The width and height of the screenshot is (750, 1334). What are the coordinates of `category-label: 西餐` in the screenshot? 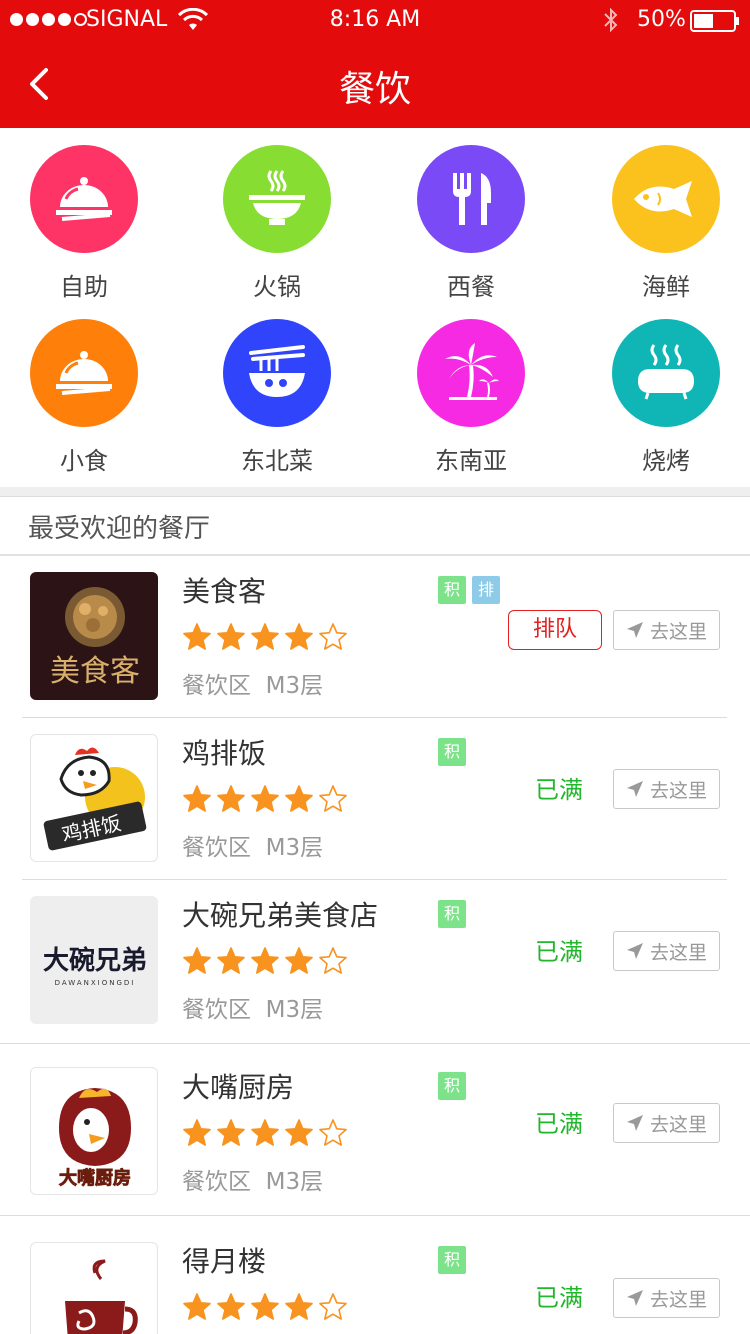 It's located at (471, 287).